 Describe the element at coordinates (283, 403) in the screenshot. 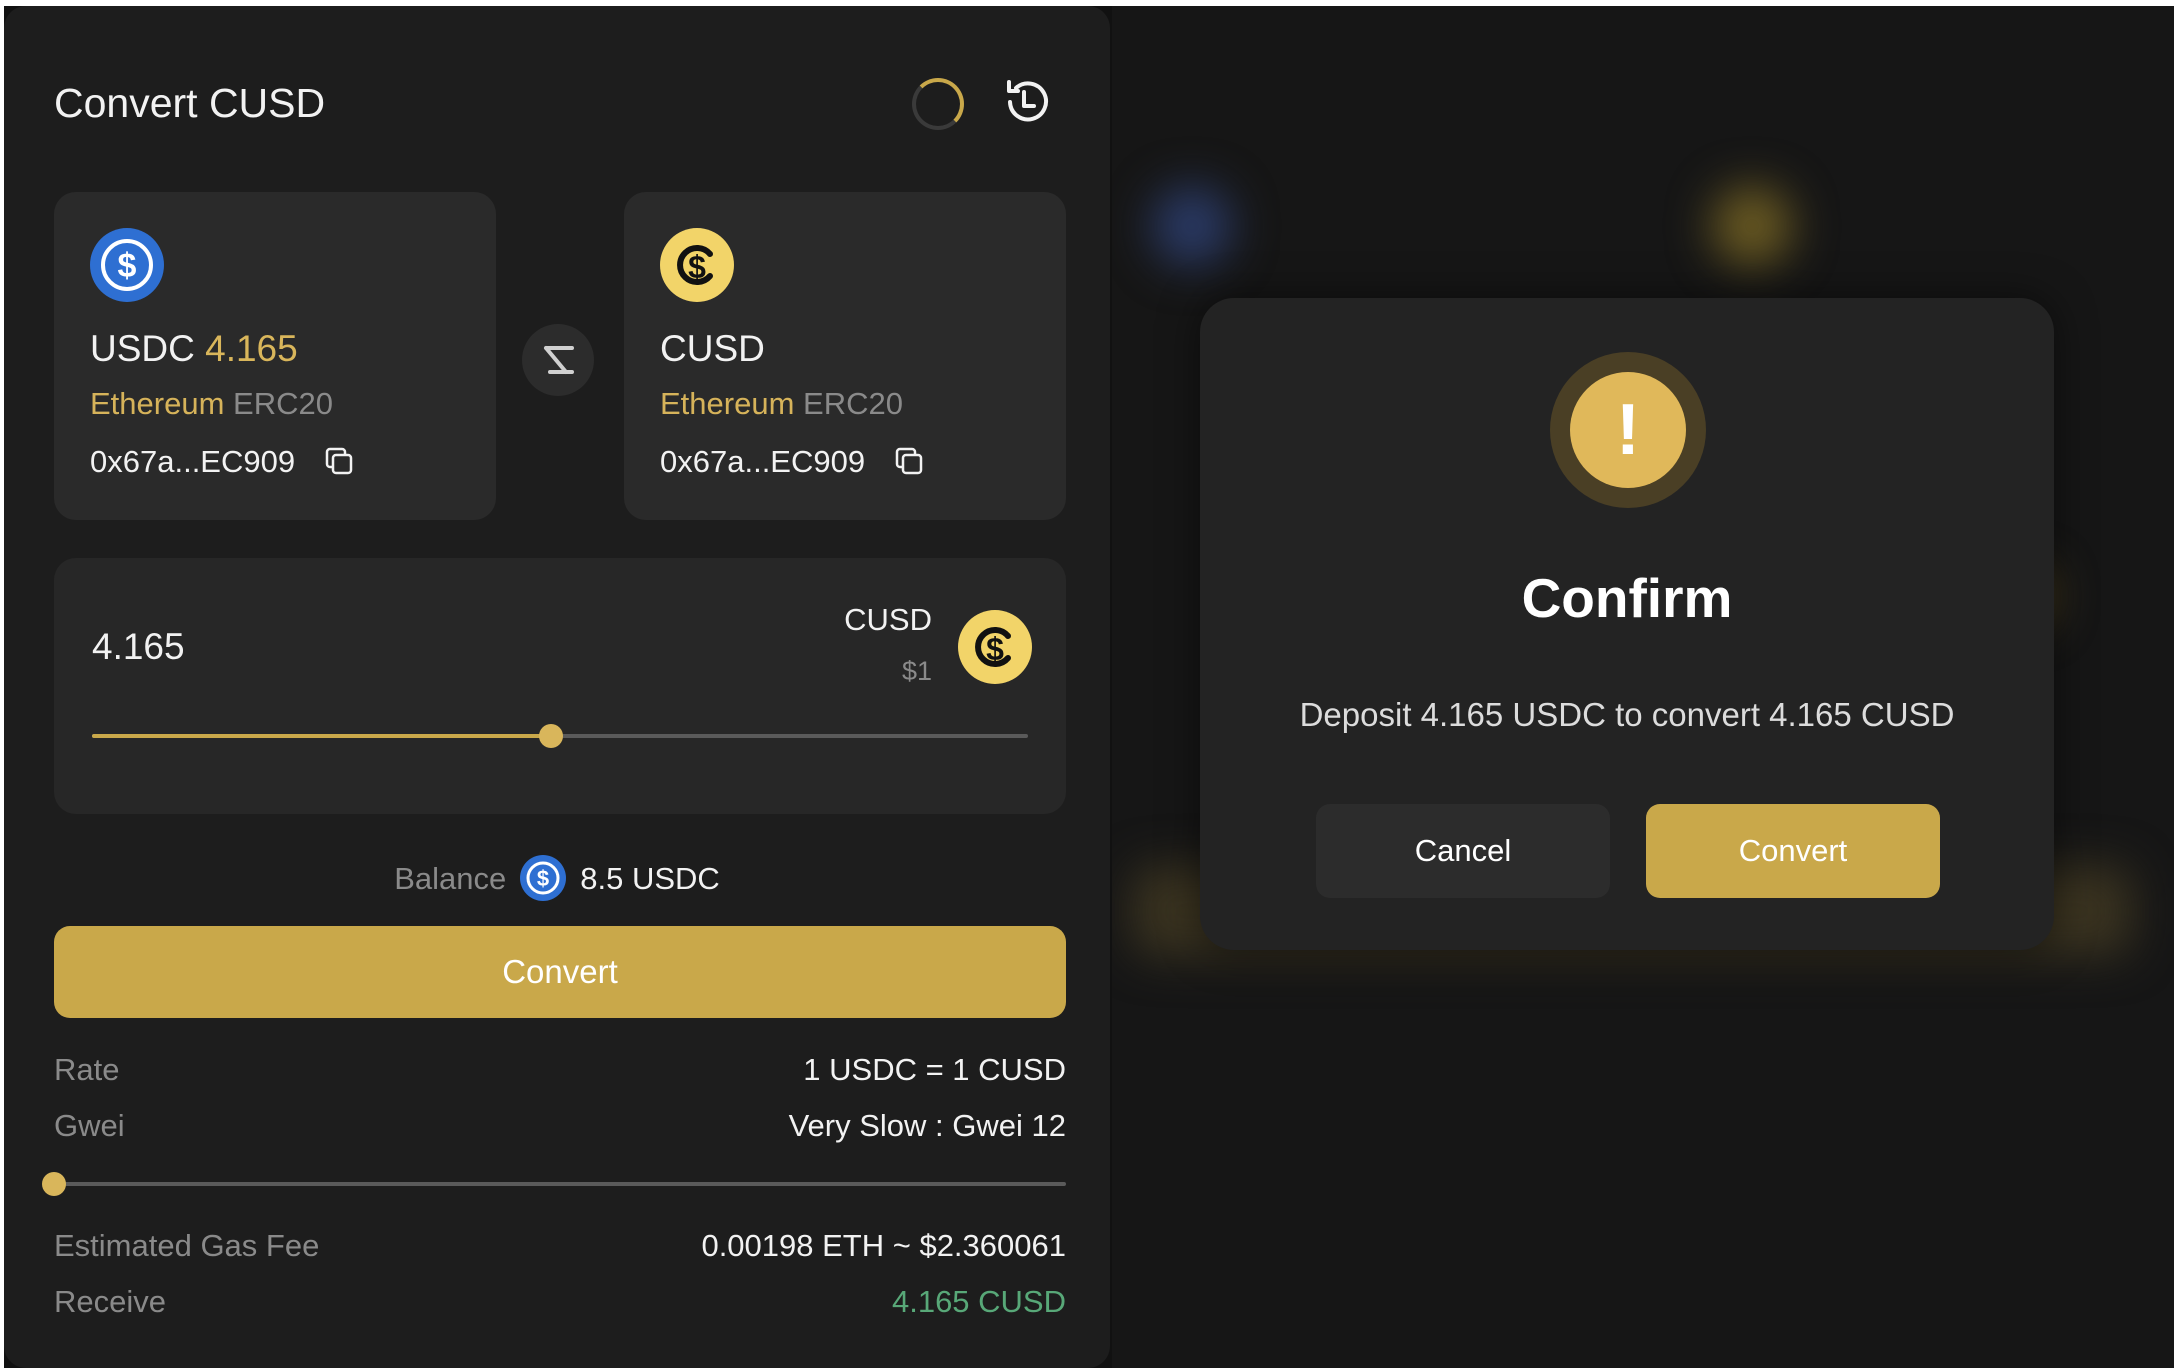

I see `source-token-standard: ERC20` at that location.